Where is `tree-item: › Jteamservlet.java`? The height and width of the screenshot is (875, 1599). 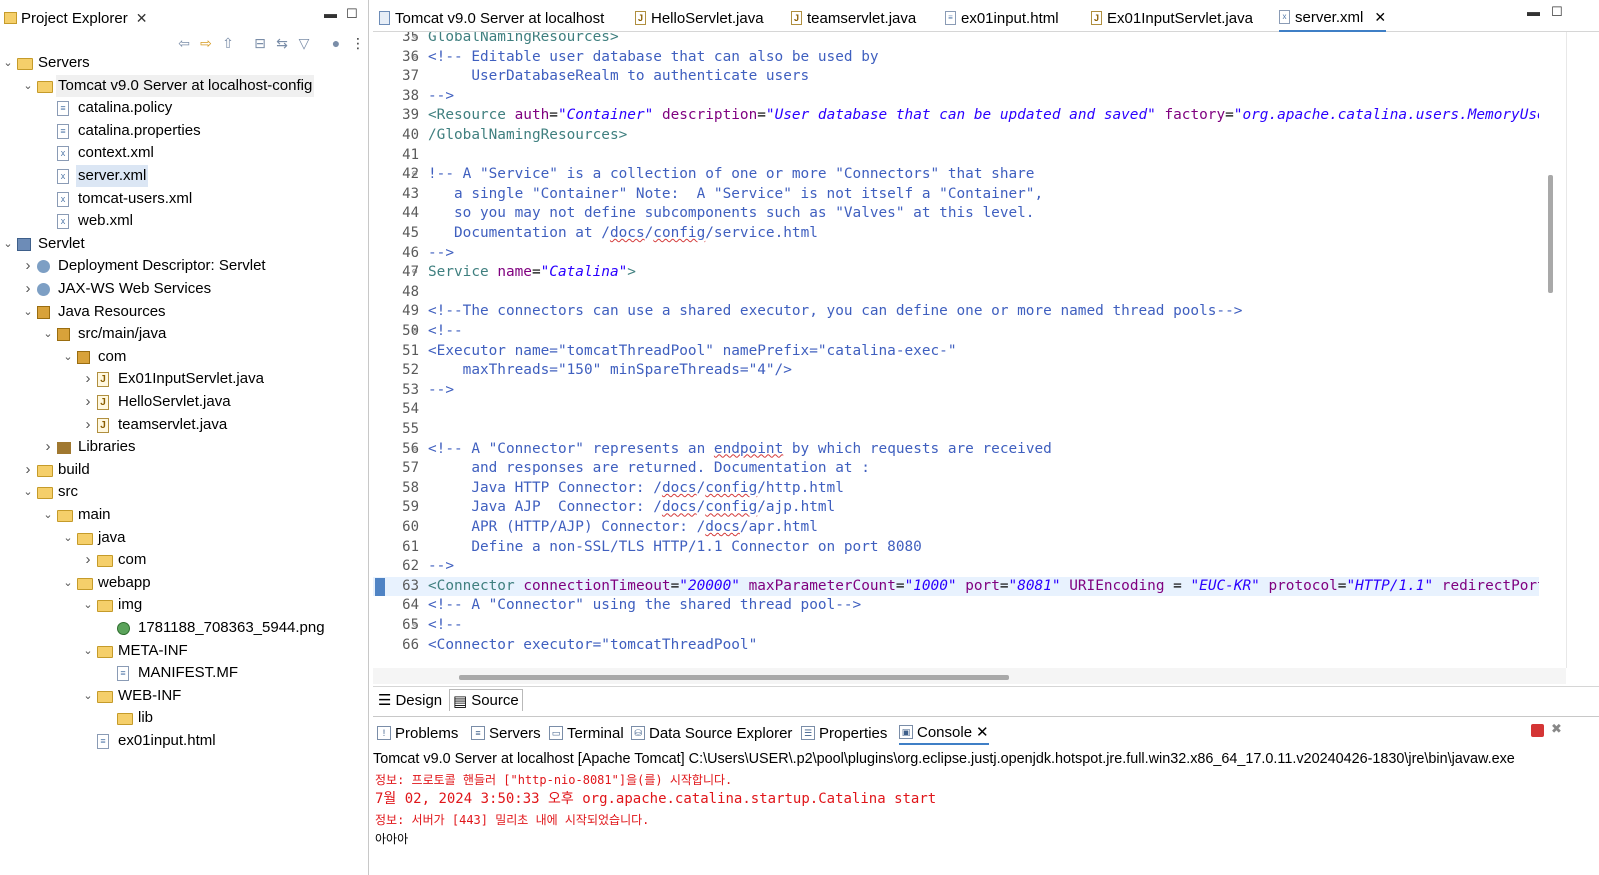 tree-item: › Jteamservlet.java is located at coordinates (184, 425).